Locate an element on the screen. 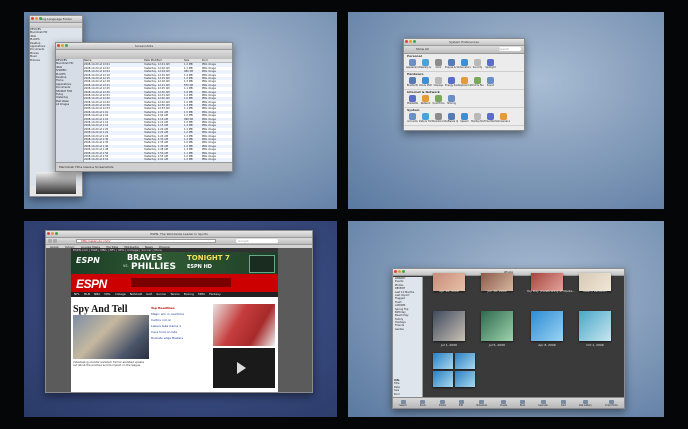 This screenshot has height=429, width=688. window-titlebar: ESPN: The Worldwide Leader In Sports is located at coordinates (179, 234).